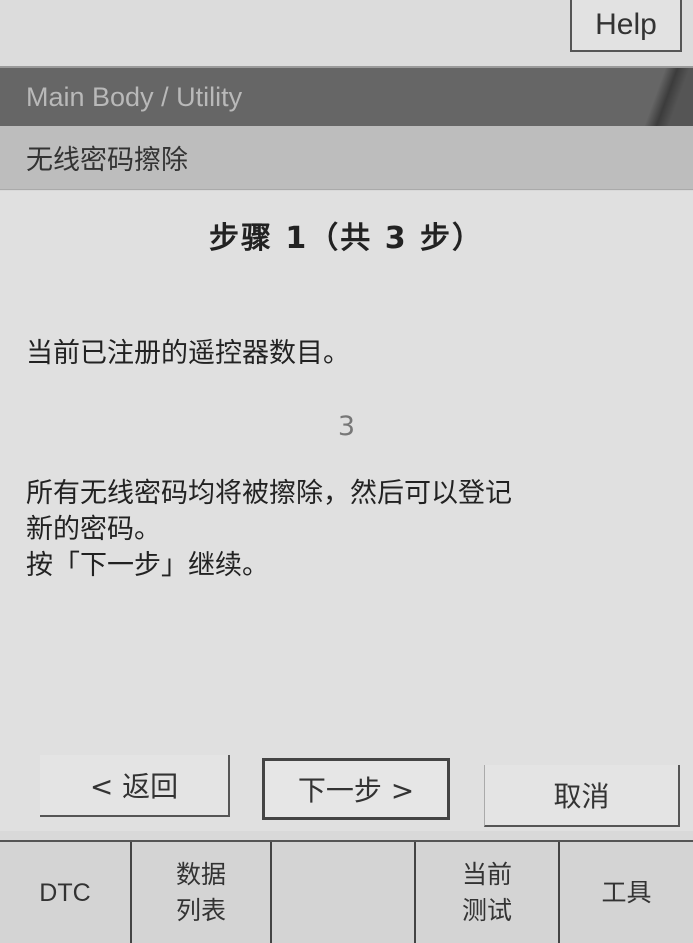 This screenshot has width=693, height=943. Describe the element at coordinates (486, 910) in the screenshot. I see `tab-current-test-label-2: 测试` at that location.